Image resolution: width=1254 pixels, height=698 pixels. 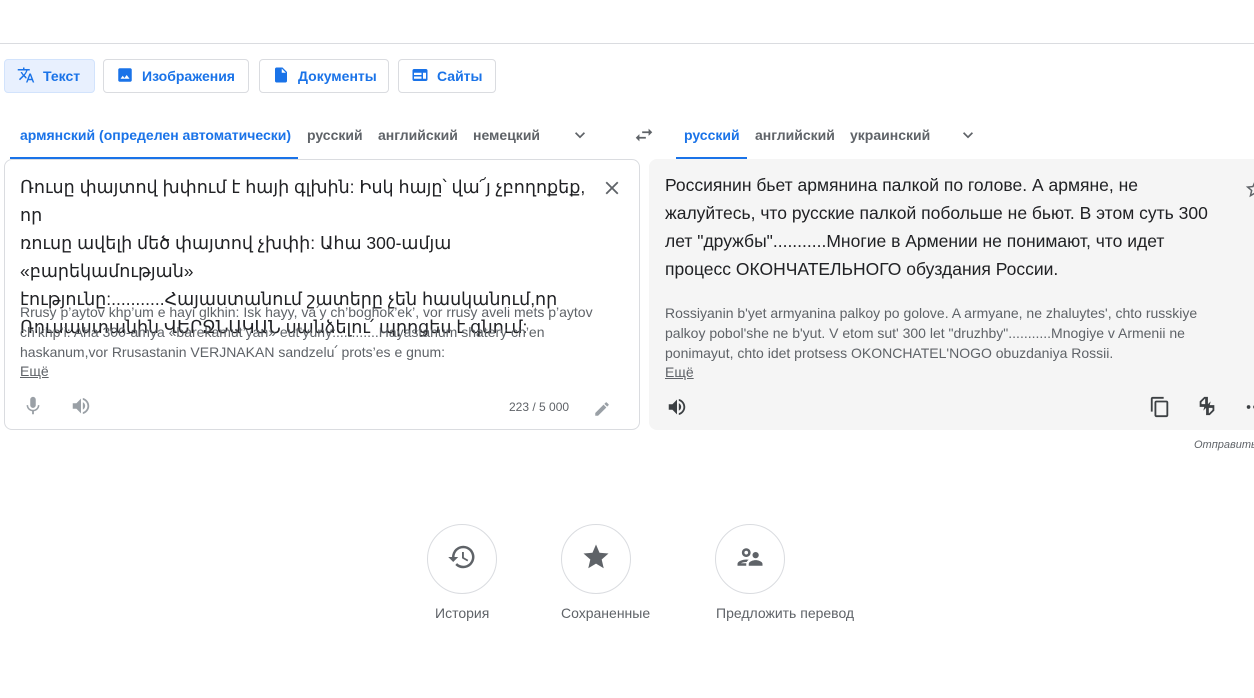 I want to click on people-icon, so click(x=750, y=559).